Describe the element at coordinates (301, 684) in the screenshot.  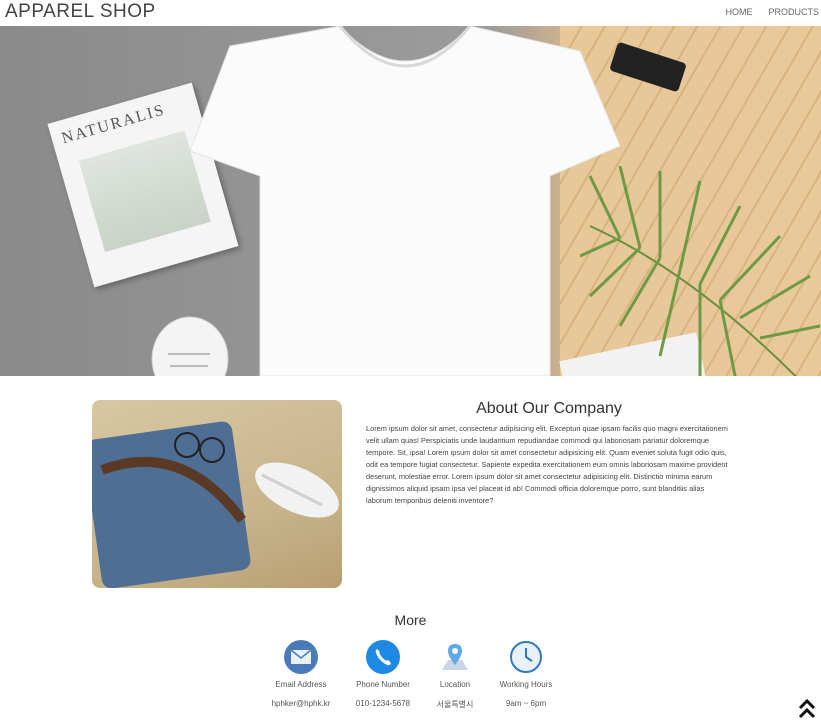
I see `email-label: Email Address` at that location.